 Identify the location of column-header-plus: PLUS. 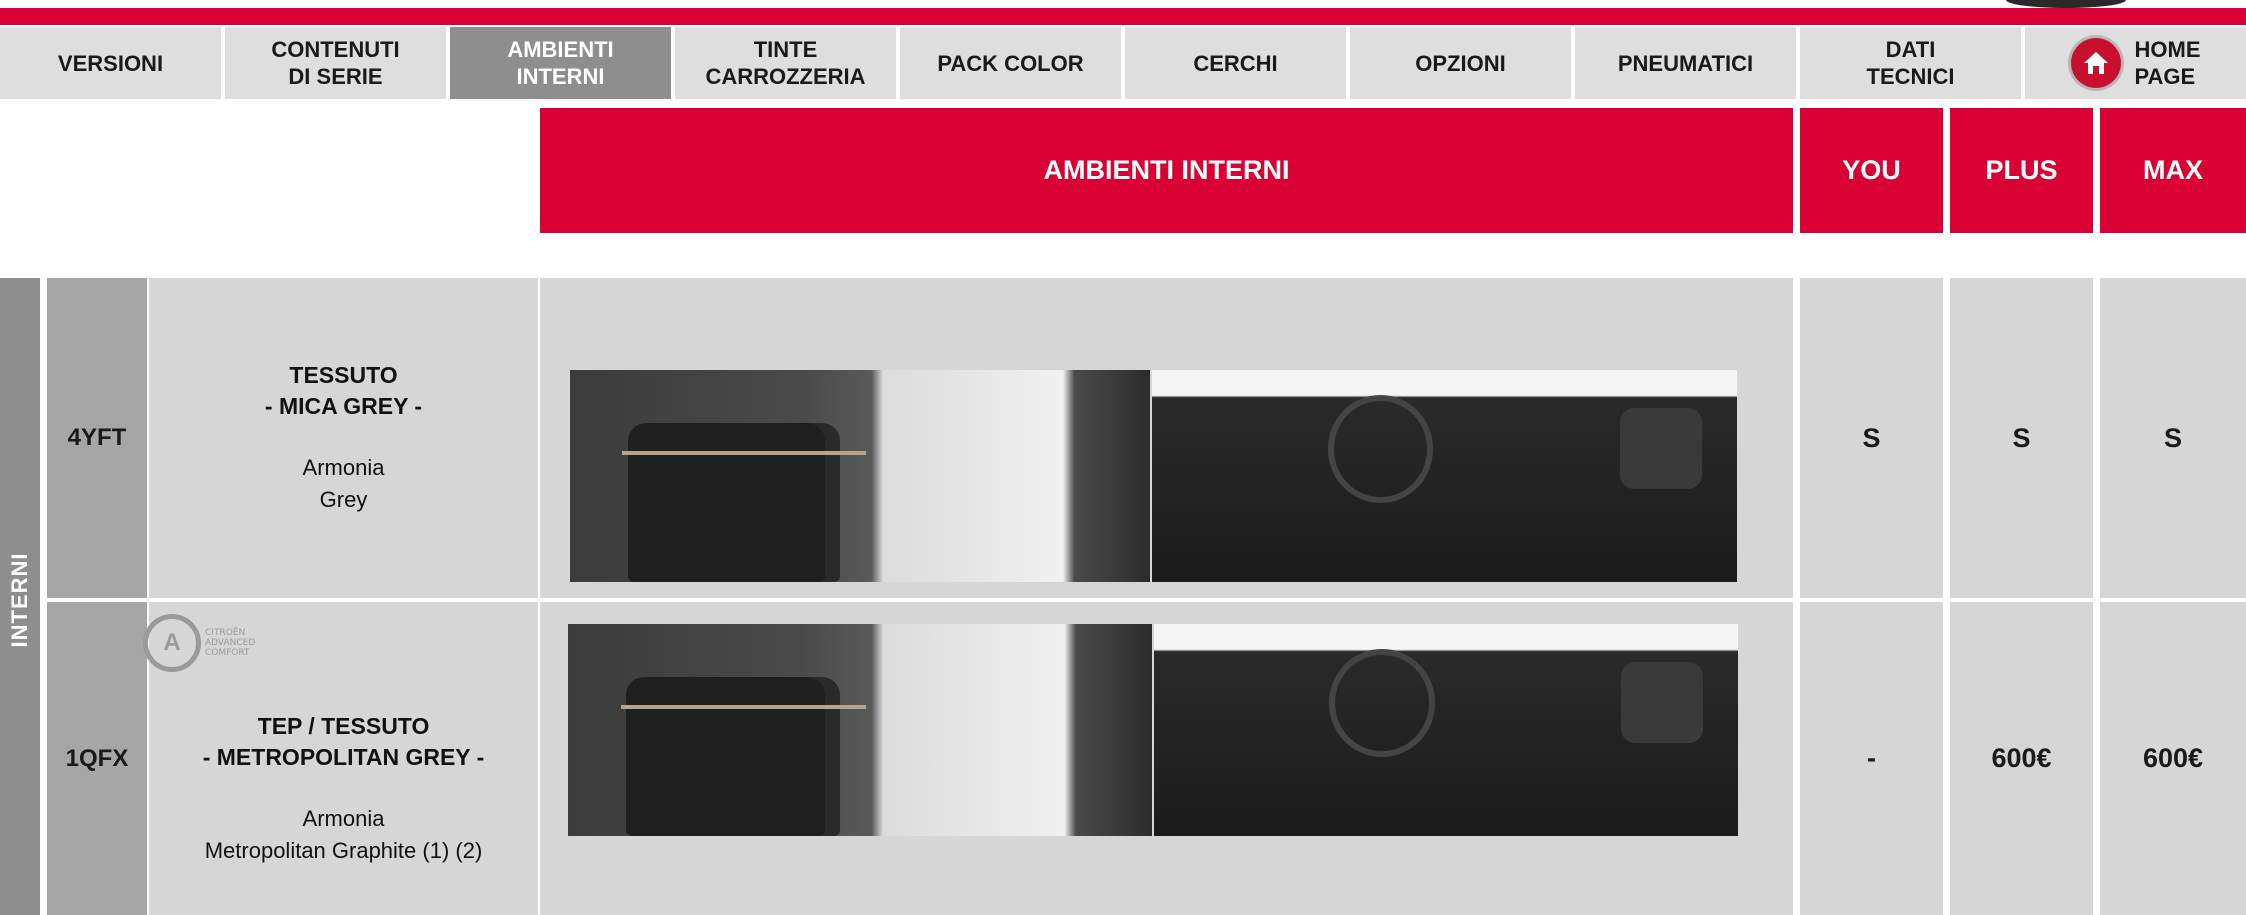
(2021, 170).